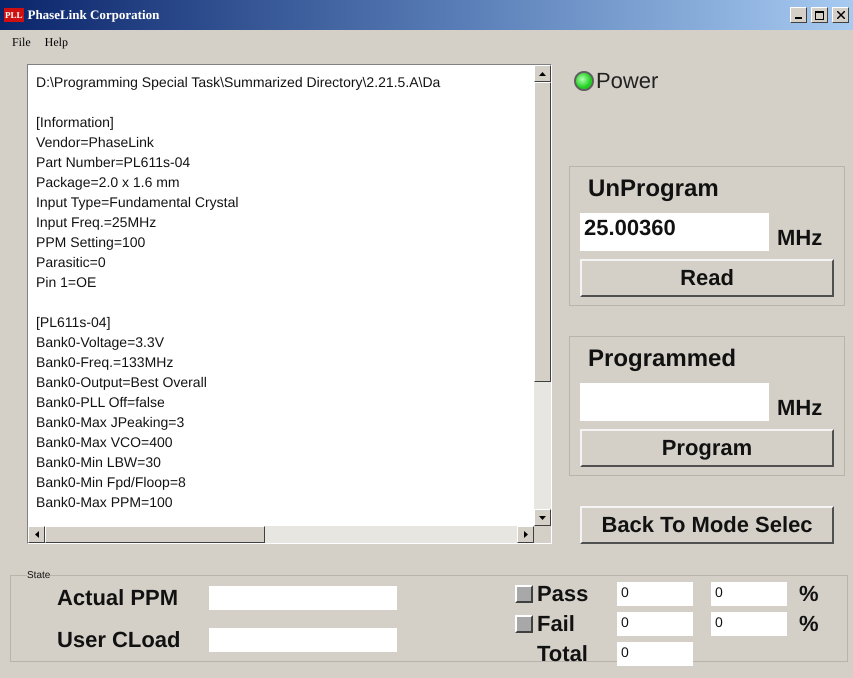  What do you see at coordinates (556, 624) in the screenshot?
I see `counter-label: Fail` at bounding box center [556, 624].